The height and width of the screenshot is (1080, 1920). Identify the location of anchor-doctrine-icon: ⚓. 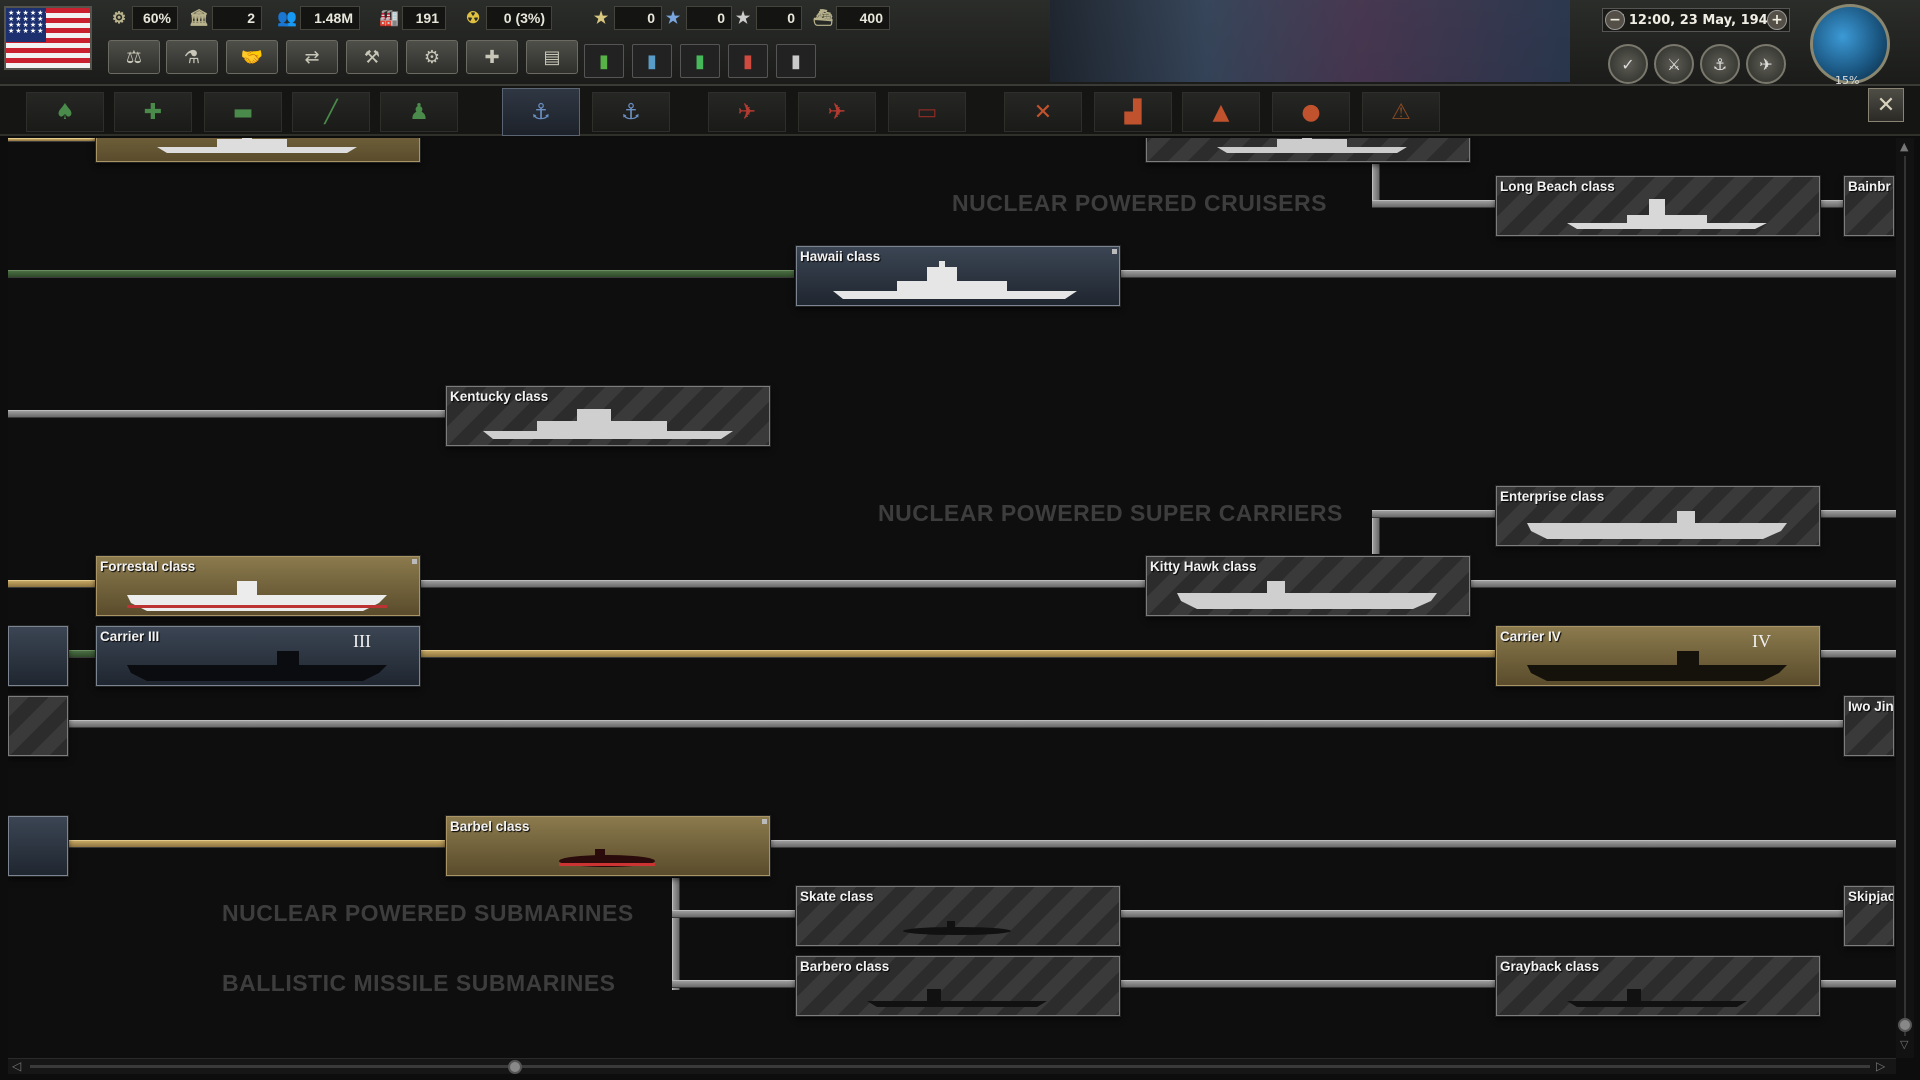
(631, 112).